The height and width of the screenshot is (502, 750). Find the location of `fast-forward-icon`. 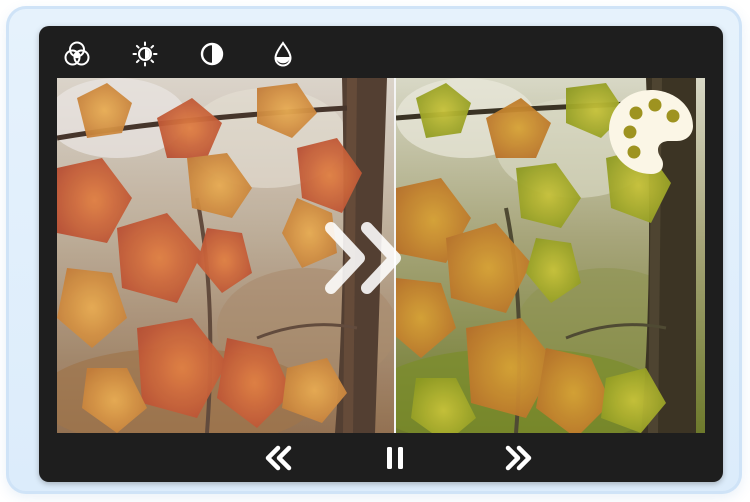

fast-forward-icon is located at coordinates (518, 458).